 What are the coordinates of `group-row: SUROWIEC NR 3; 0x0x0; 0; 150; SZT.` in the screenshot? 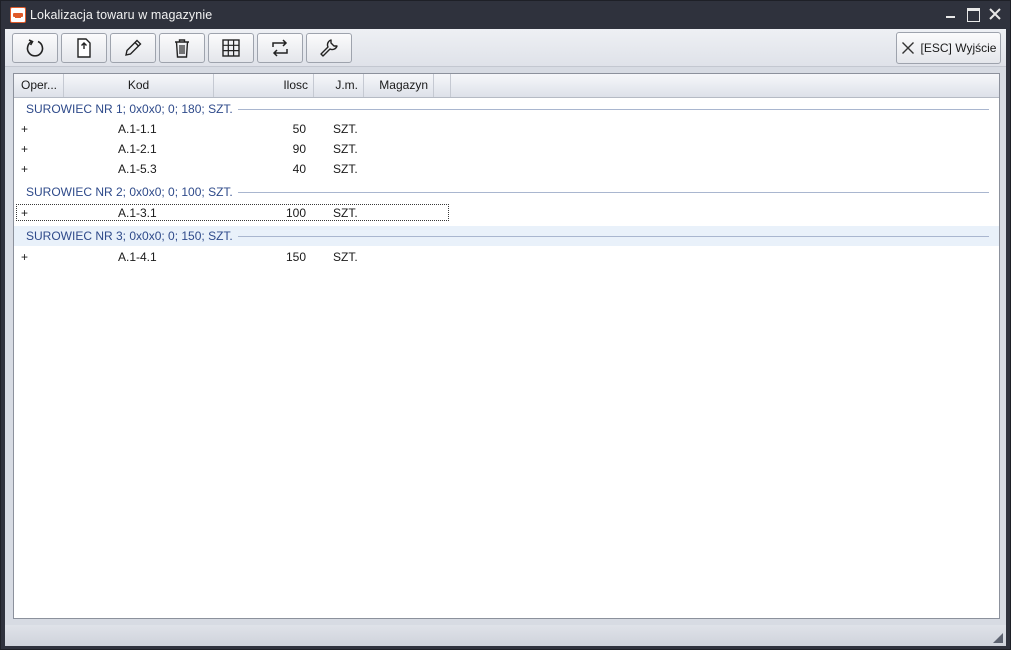 It's located at (506, 236).